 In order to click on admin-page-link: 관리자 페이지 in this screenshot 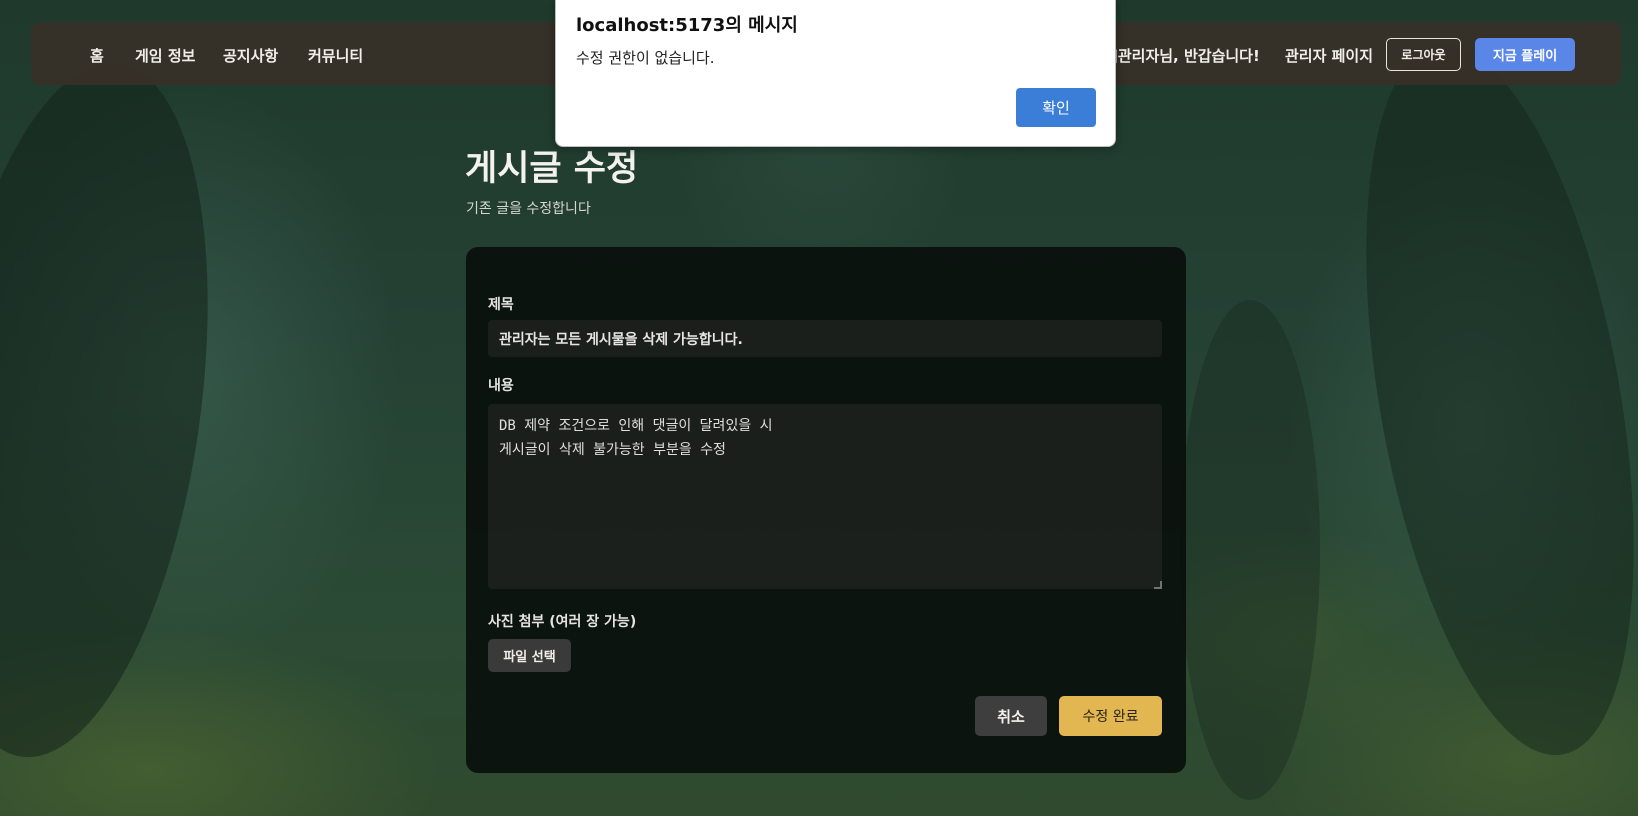, I will do `click(1329, 55)`.